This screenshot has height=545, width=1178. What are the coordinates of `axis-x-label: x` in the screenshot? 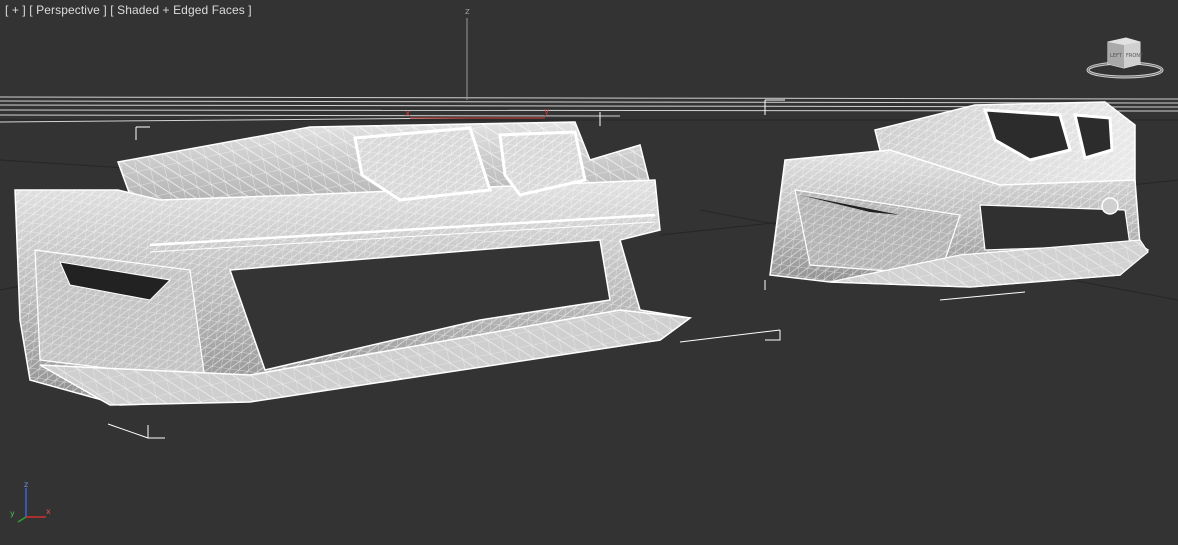 It's located at (48, 511).